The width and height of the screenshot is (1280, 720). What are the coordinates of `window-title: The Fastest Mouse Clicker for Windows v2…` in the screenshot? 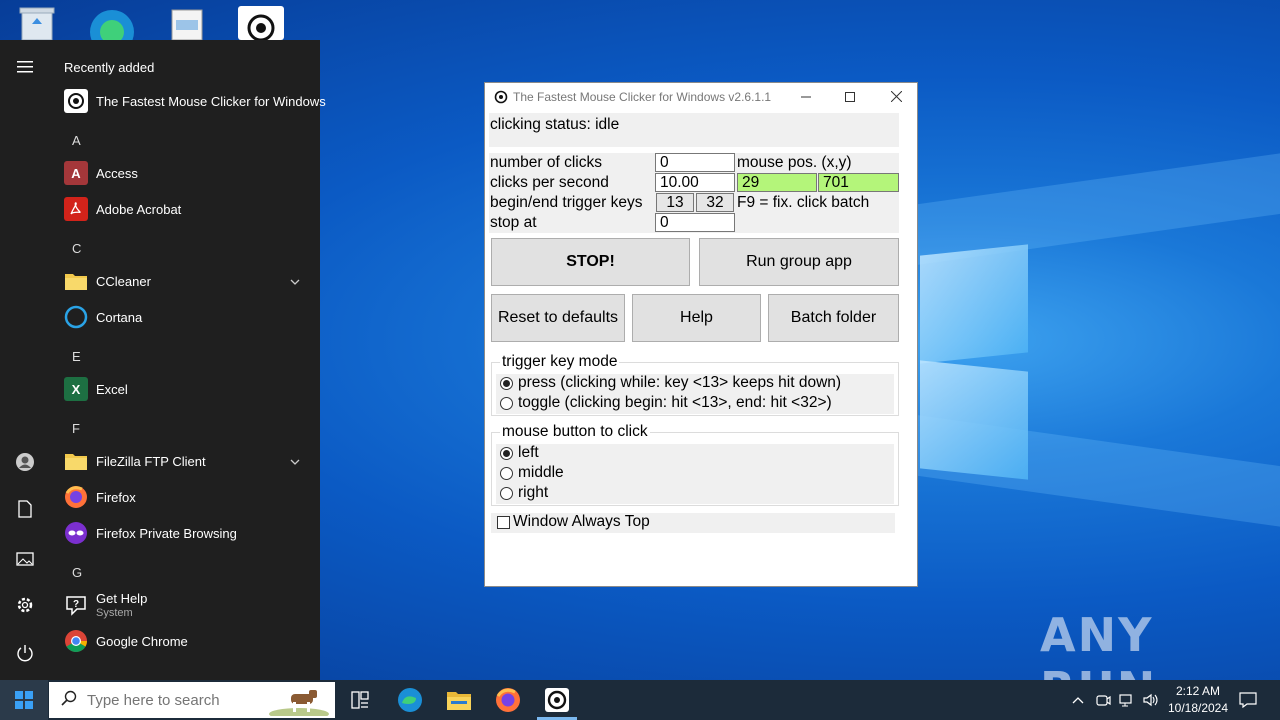 It's located at (642, 97).